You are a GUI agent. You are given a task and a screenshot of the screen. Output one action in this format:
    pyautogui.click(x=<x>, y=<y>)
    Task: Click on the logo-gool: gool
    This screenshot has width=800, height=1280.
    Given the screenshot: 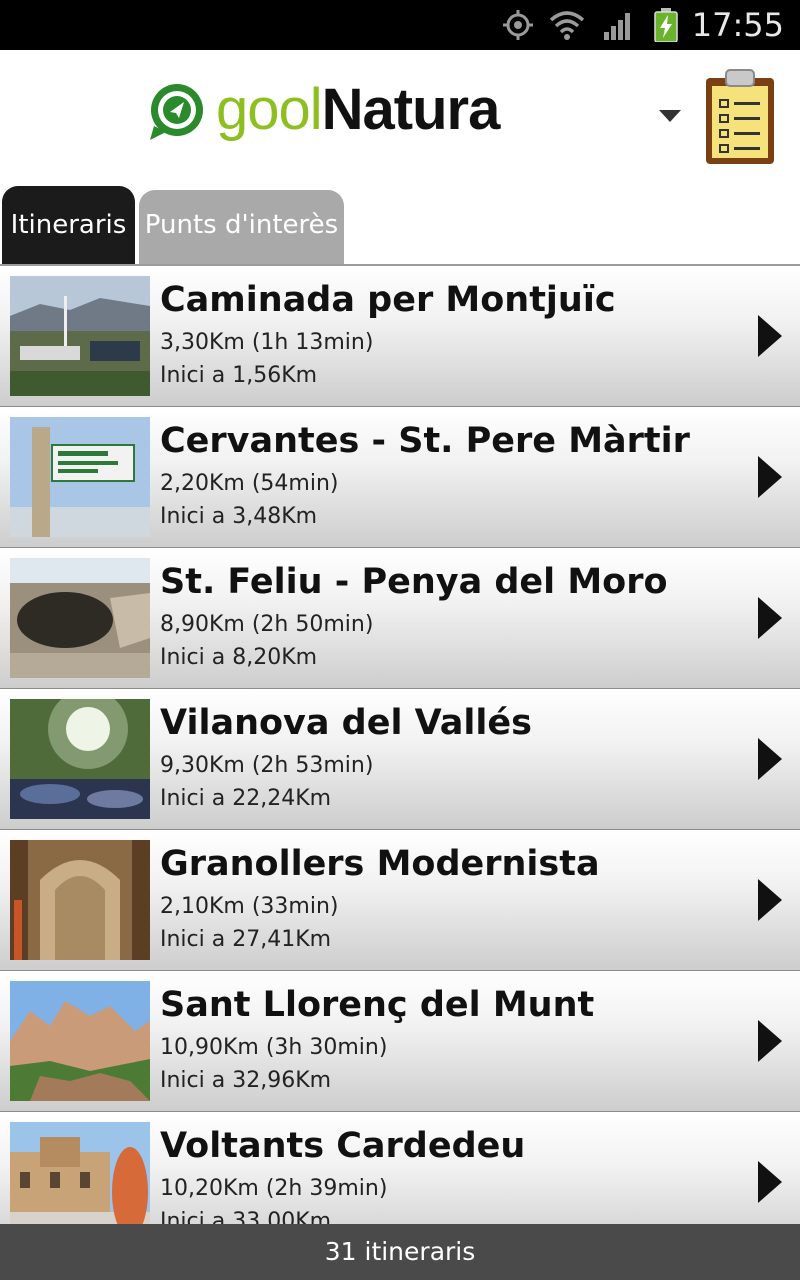 What is the action you would take?
    pyautogui.click(x=269, y=109)
    